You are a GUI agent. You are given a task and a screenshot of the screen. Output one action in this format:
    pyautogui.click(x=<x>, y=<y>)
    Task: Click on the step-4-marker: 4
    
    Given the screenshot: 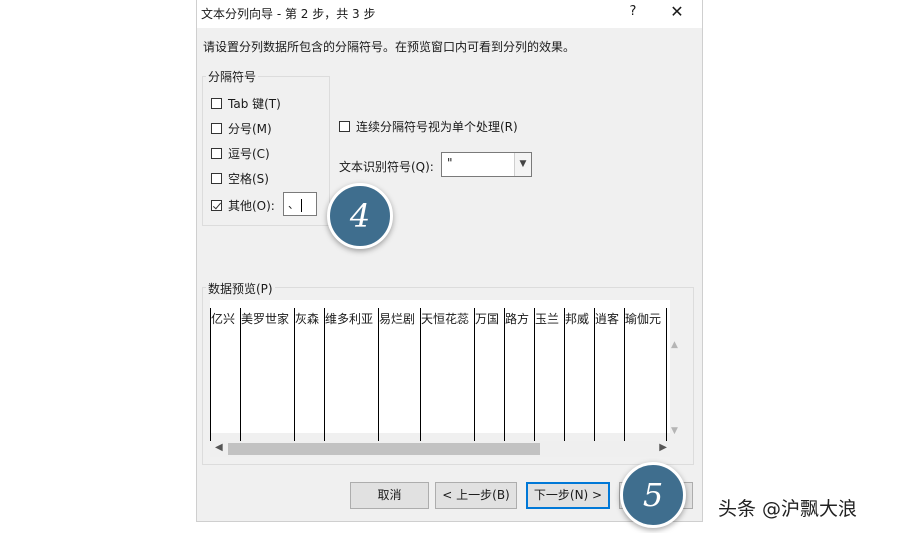 What is the action you would take?
    pyautogui.click(x=360, y=216)
    